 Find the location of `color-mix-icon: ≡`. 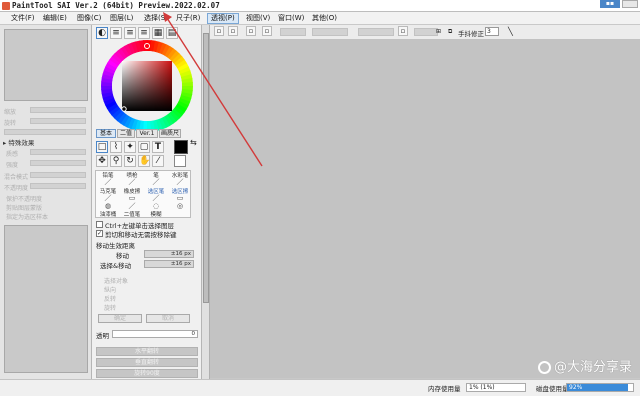

color-mix-icon: ≡ is located at coordinates (144, 33).